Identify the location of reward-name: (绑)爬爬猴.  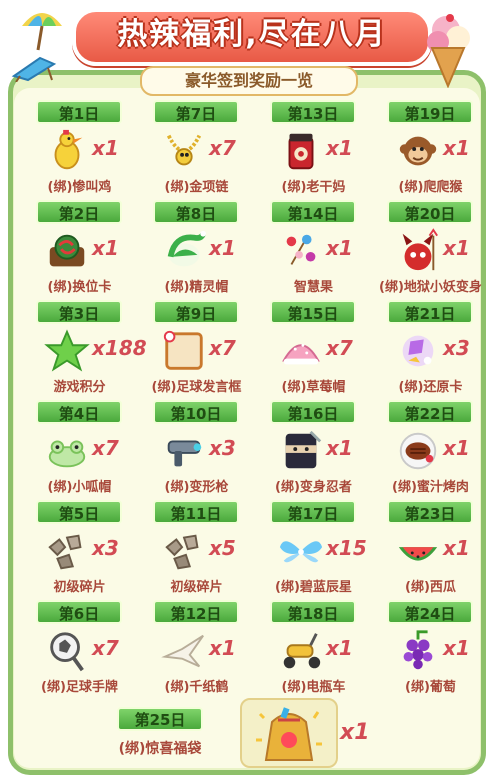
(430, 187).